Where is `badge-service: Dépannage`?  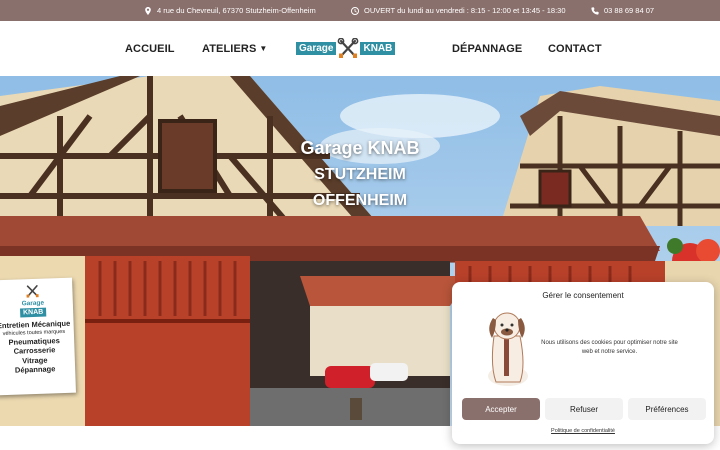 badge-service: Dépannage is located at coordinates (35, 369).